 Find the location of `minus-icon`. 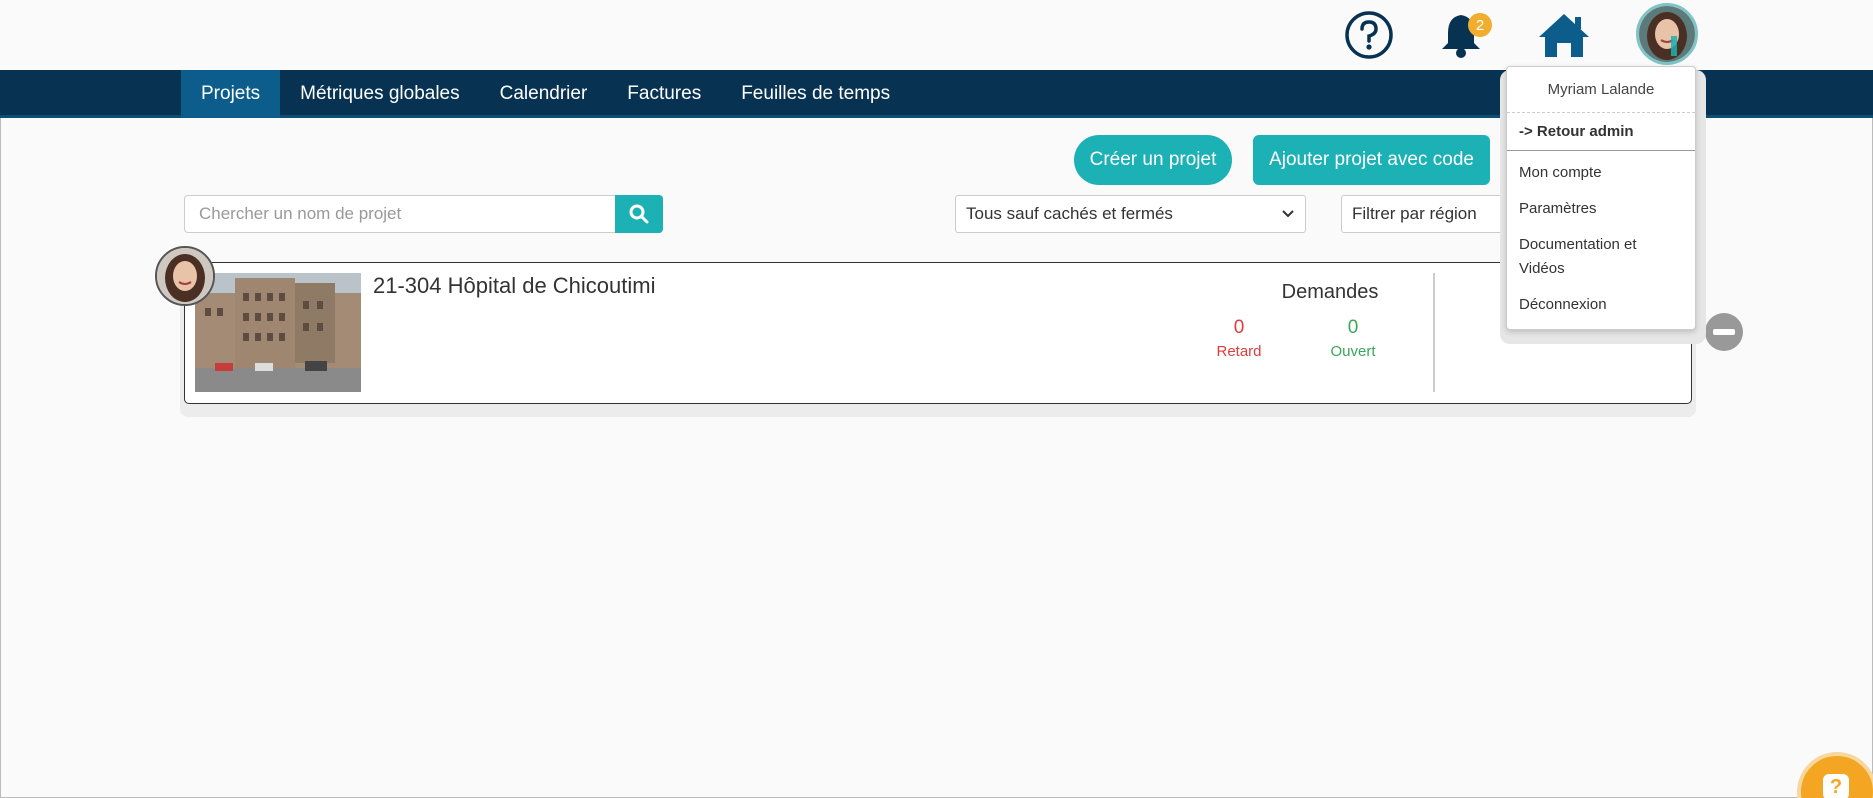

minus-icon is located at coordinates (1724, 332).